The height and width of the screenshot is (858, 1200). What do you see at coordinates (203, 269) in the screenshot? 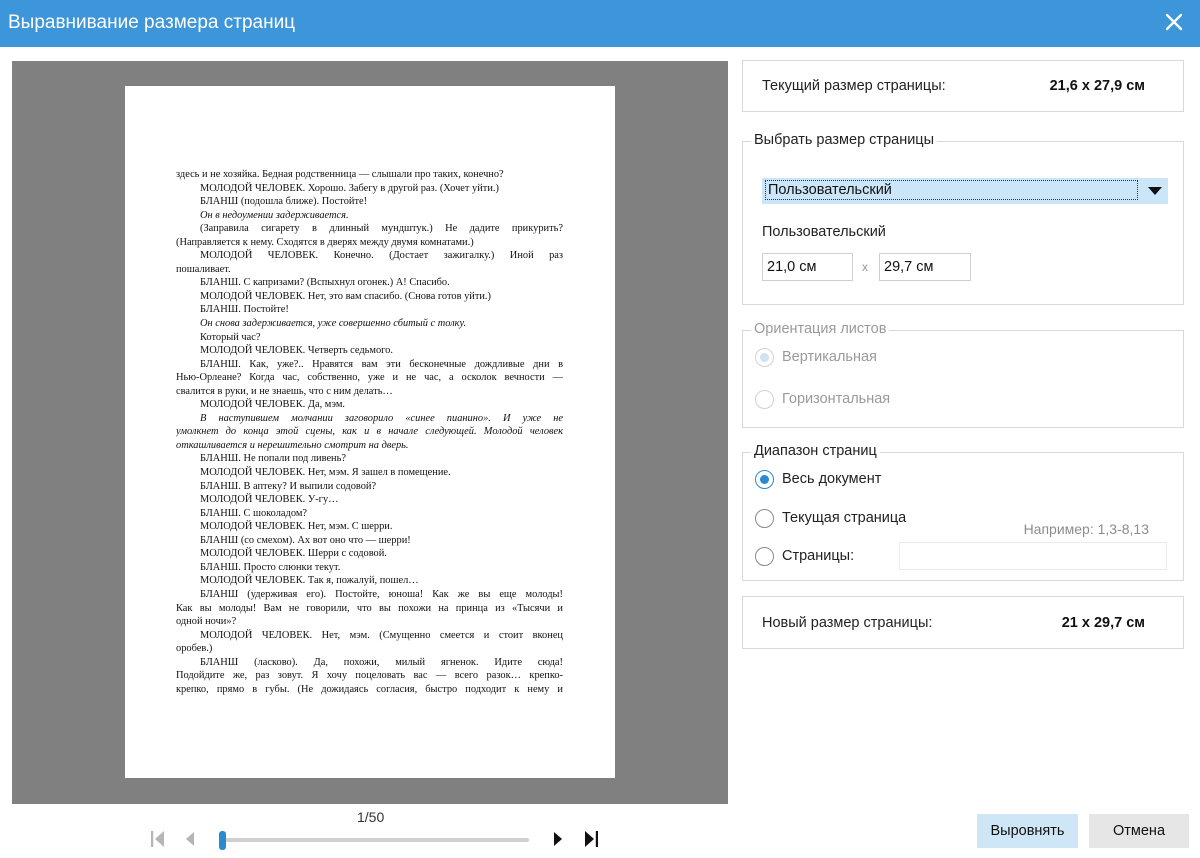
I see `document-line: пошаливает.` at bounding box center [203, 269].